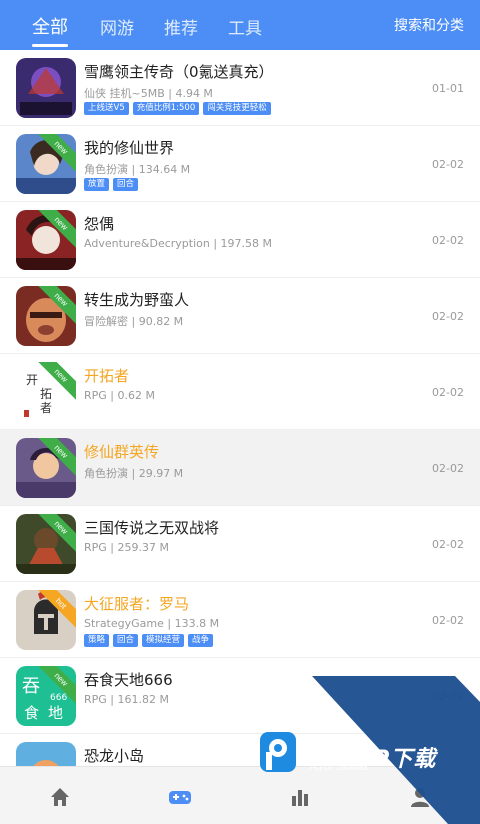 The image size is (480, 824). Describe the element at coordinates (240, 316) in the screenshot. I see `game-list-item: new 转生成为野蛮人冒险解密 | 90.82 M 02-02` at that location.